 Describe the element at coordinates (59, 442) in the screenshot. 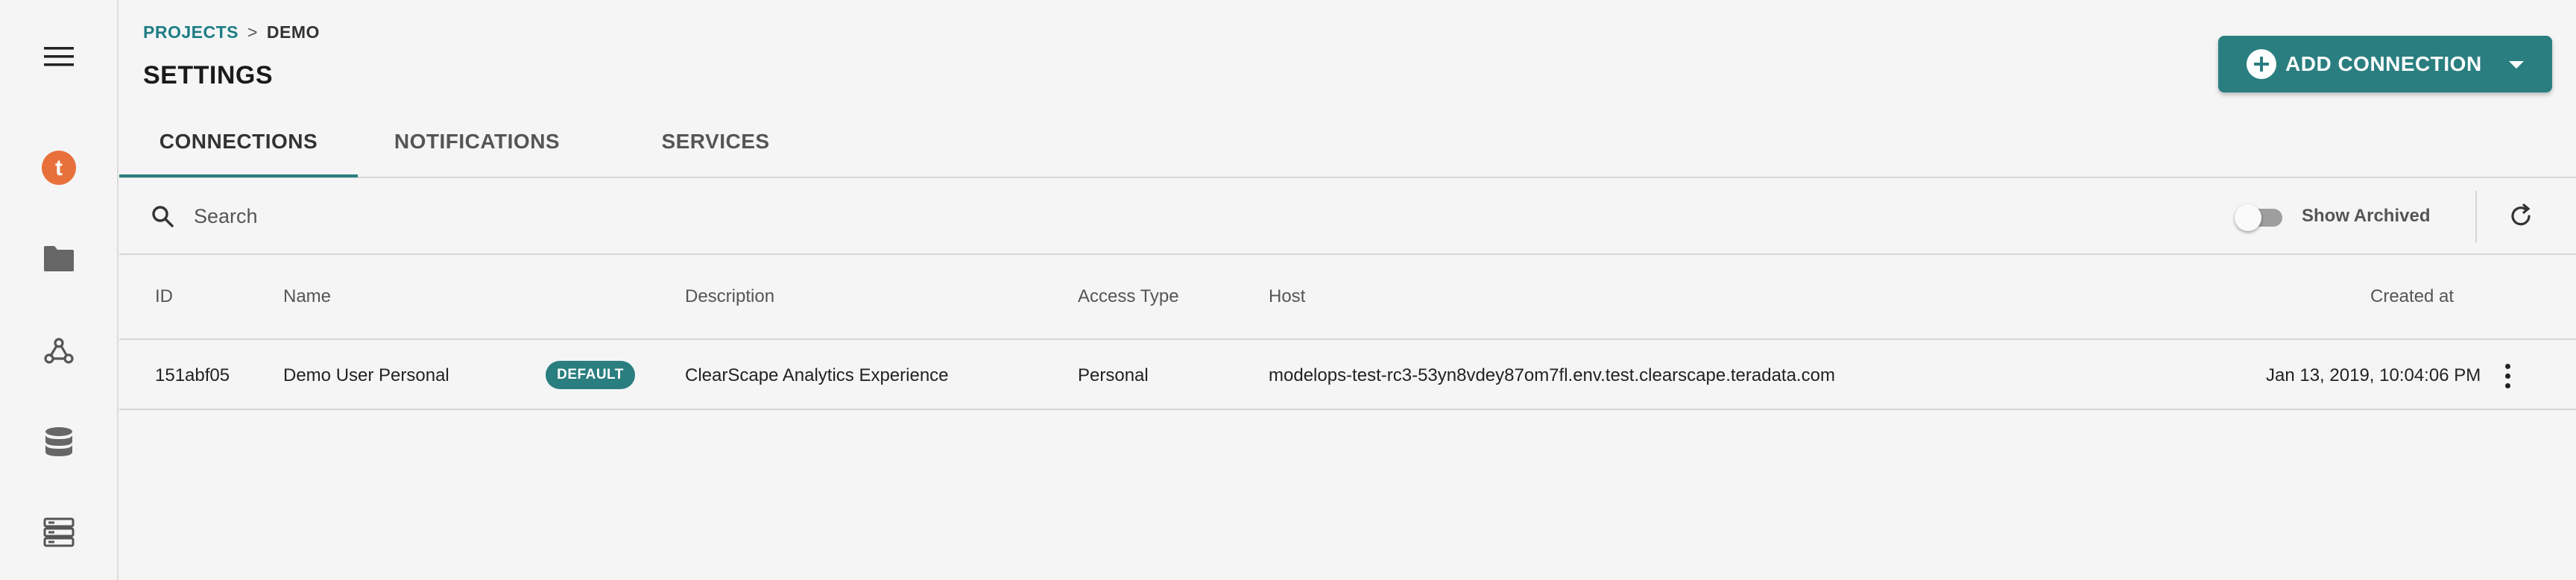

I see `database-icon` at that location.